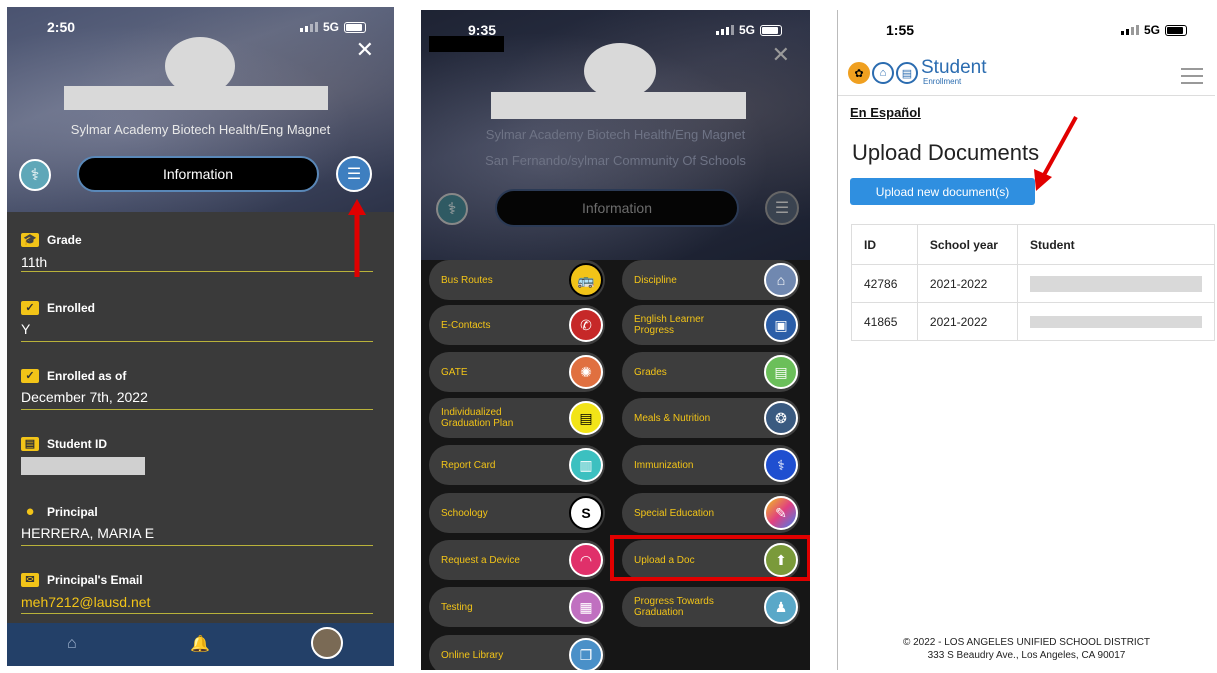 This screenshot has width=1217, height=673. Describe the element at coordinates (61, 27) in the screenshot. I see `status-time: 2:50` at that location.